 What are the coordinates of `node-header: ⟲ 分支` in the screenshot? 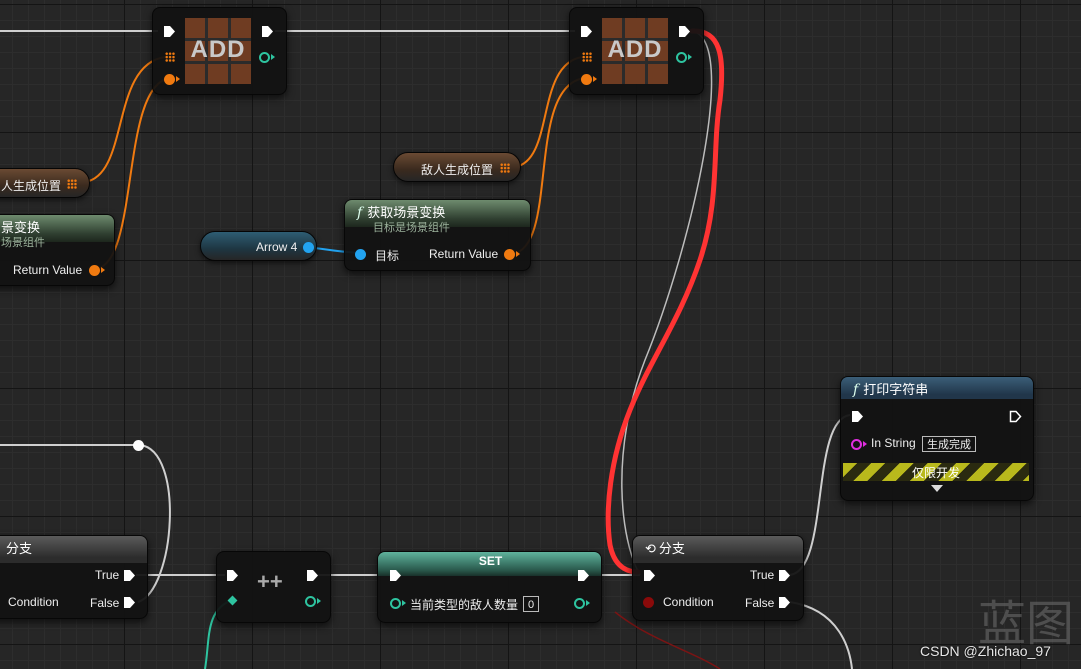 It's located at (718, 549).